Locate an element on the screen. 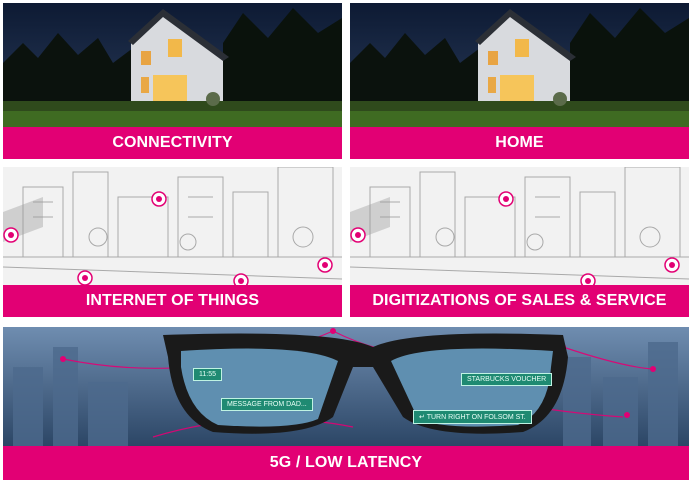  hud-time: 11:55 is located at coordinates (207, 374).